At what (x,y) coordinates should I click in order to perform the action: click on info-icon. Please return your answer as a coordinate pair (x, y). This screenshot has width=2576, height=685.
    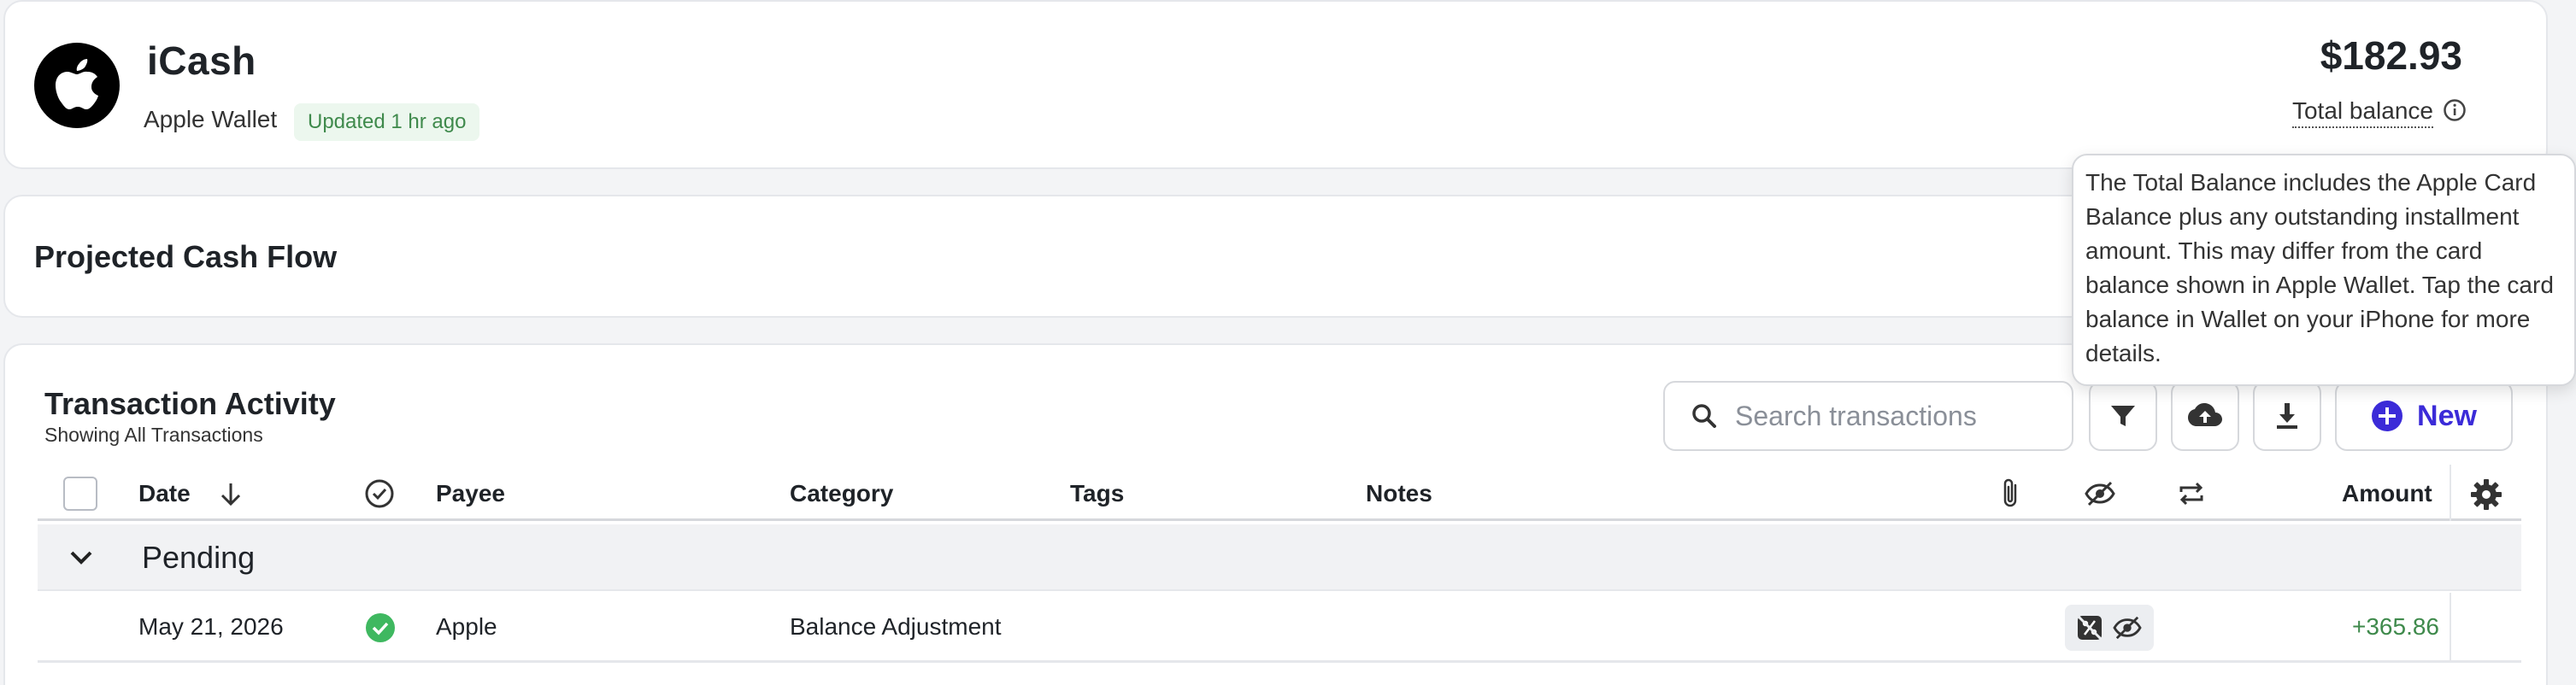
    Looking at the image, I should click on (2454, 110).